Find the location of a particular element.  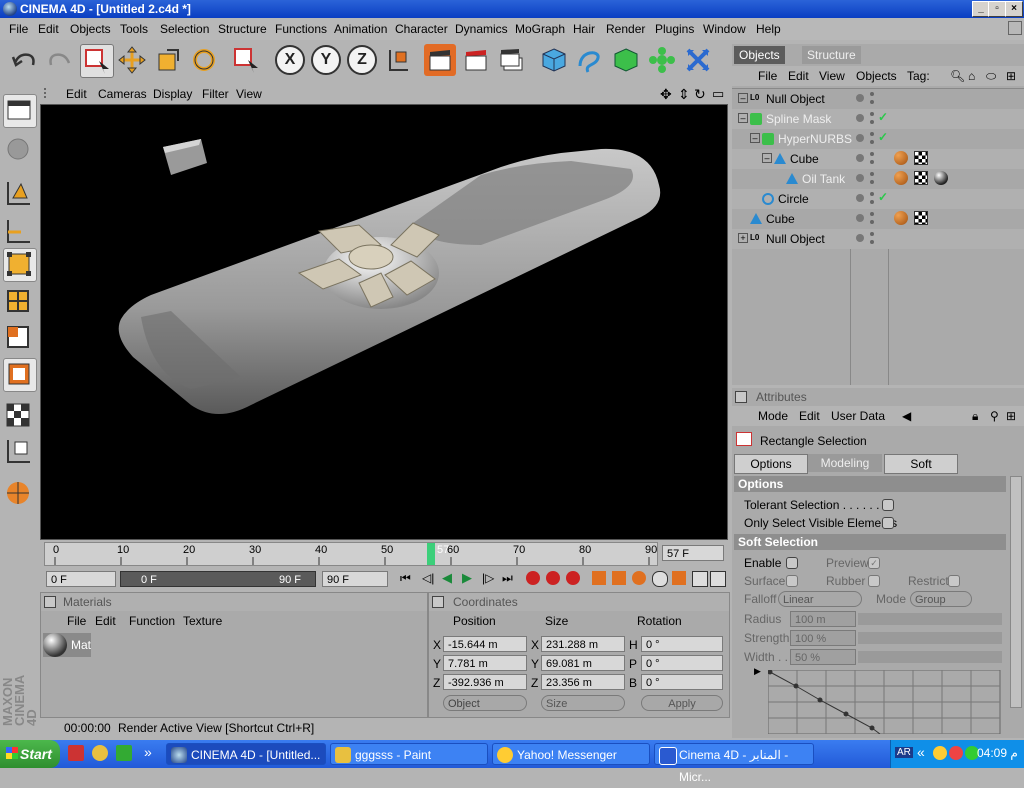

menu-plugins: Plugins is located at coordinates (674, 29).